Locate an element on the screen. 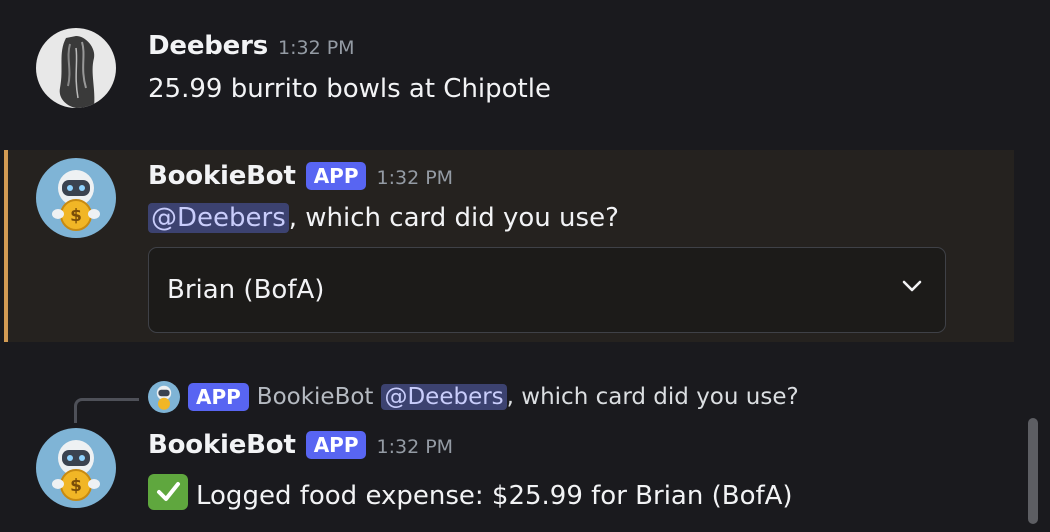  reply-connector is located at coordinates (106, 410).